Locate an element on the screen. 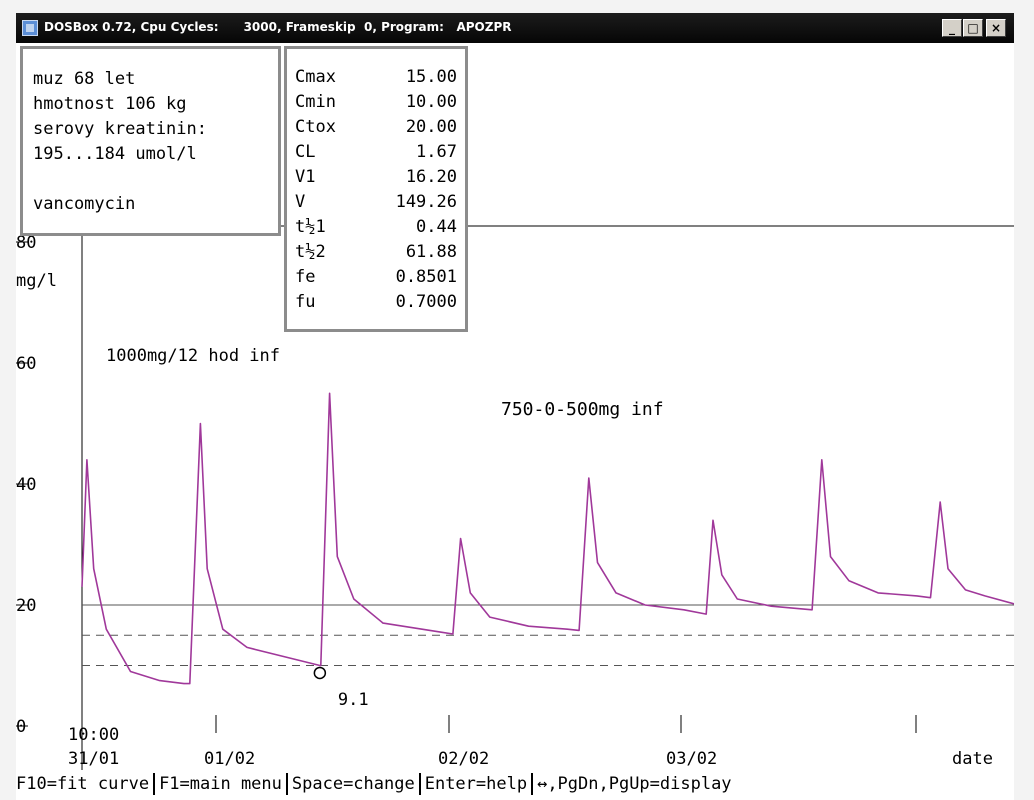  measured-level-label: 9.1 is located at coordinates (353, 700).